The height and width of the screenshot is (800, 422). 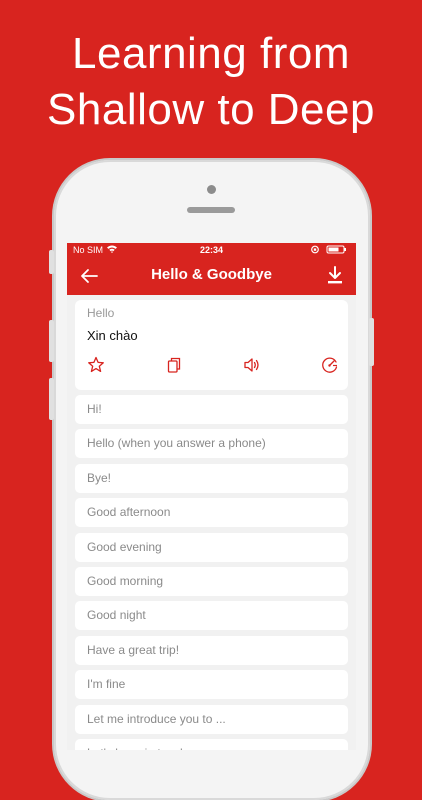 I want to click on headline-line-1: Learning from, so click(x=211, y=53).